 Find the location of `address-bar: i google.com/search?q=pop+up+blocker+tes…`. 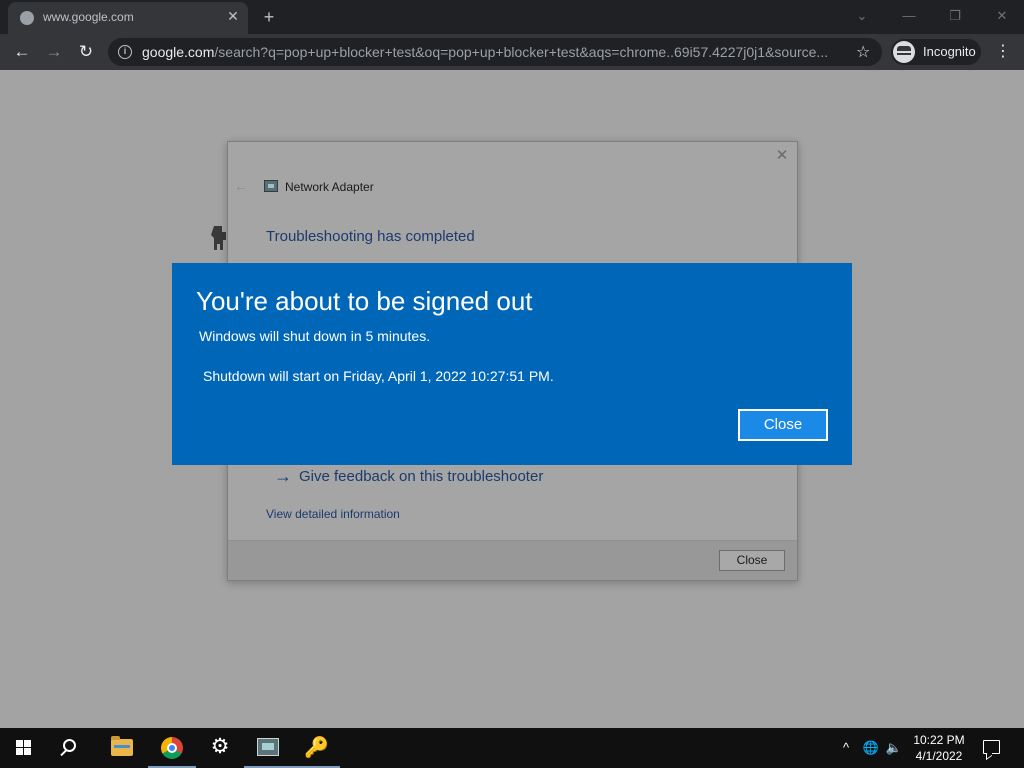

address-bar: i google.com/search?q=pop+up+blocker+tes… is located at coordinates (495, 52).